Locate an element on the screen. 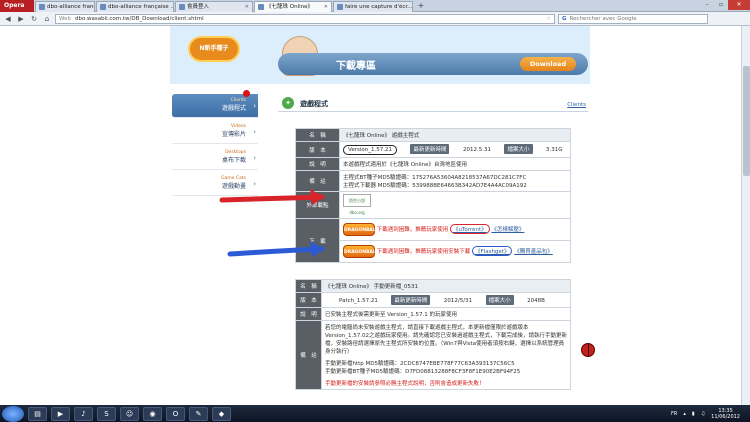  window-controls: – ▫ ✕ is located at coordinates (725, 5).